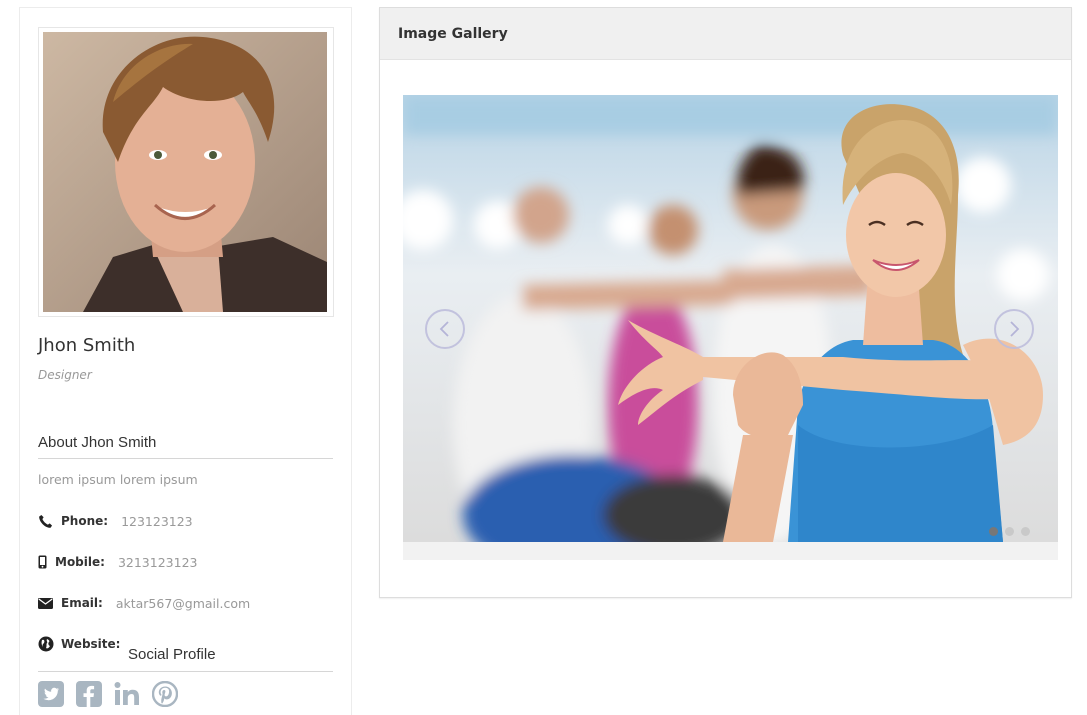 This screenshot has height=715, width=1087. I want to click on slider-next-button, so click(1014, 329).